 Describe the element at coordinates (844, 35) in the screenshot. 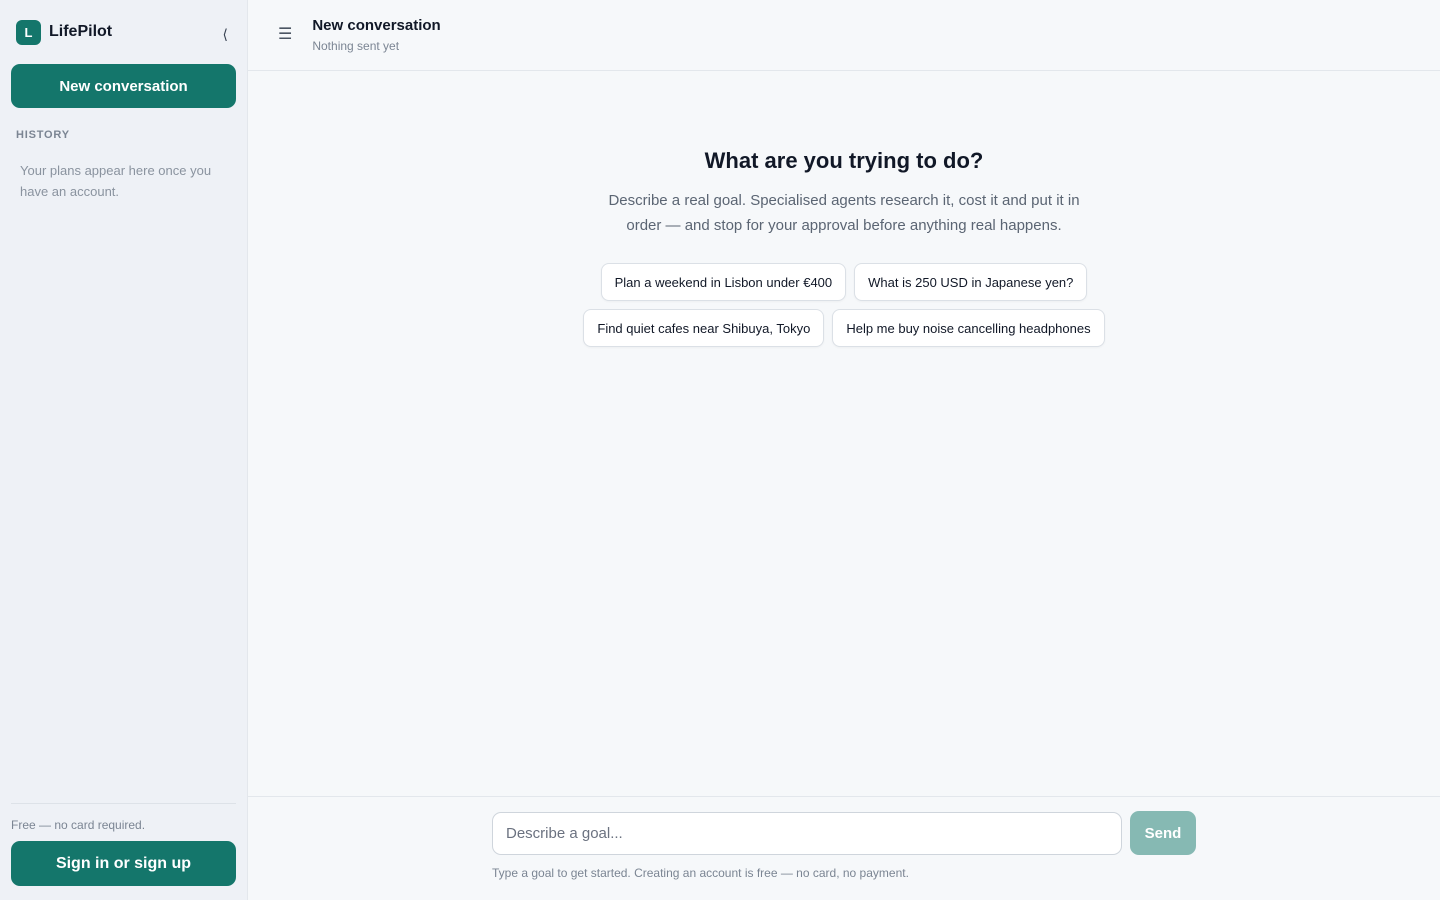

I see `topbar: ☰ New conversation Nothing sent yet` at that location.